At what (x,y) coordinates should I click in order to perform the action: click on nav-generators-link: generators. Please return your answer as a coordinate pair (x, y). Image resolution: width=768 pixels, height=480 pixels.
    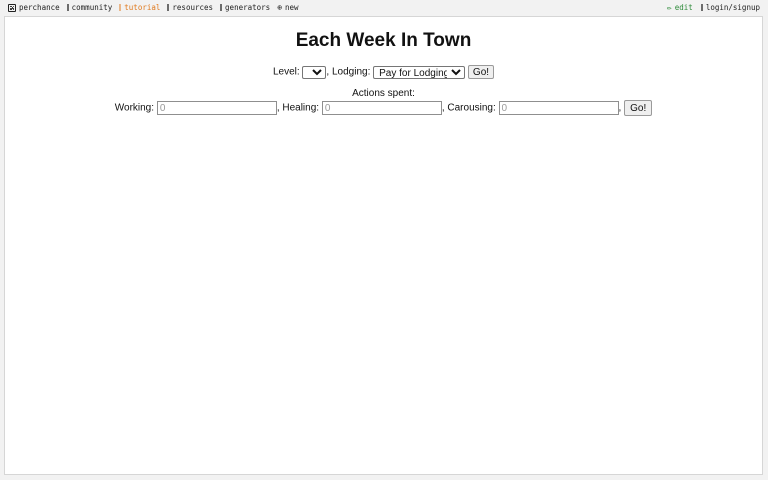
    Looking at the image, I should click on (245, 7).